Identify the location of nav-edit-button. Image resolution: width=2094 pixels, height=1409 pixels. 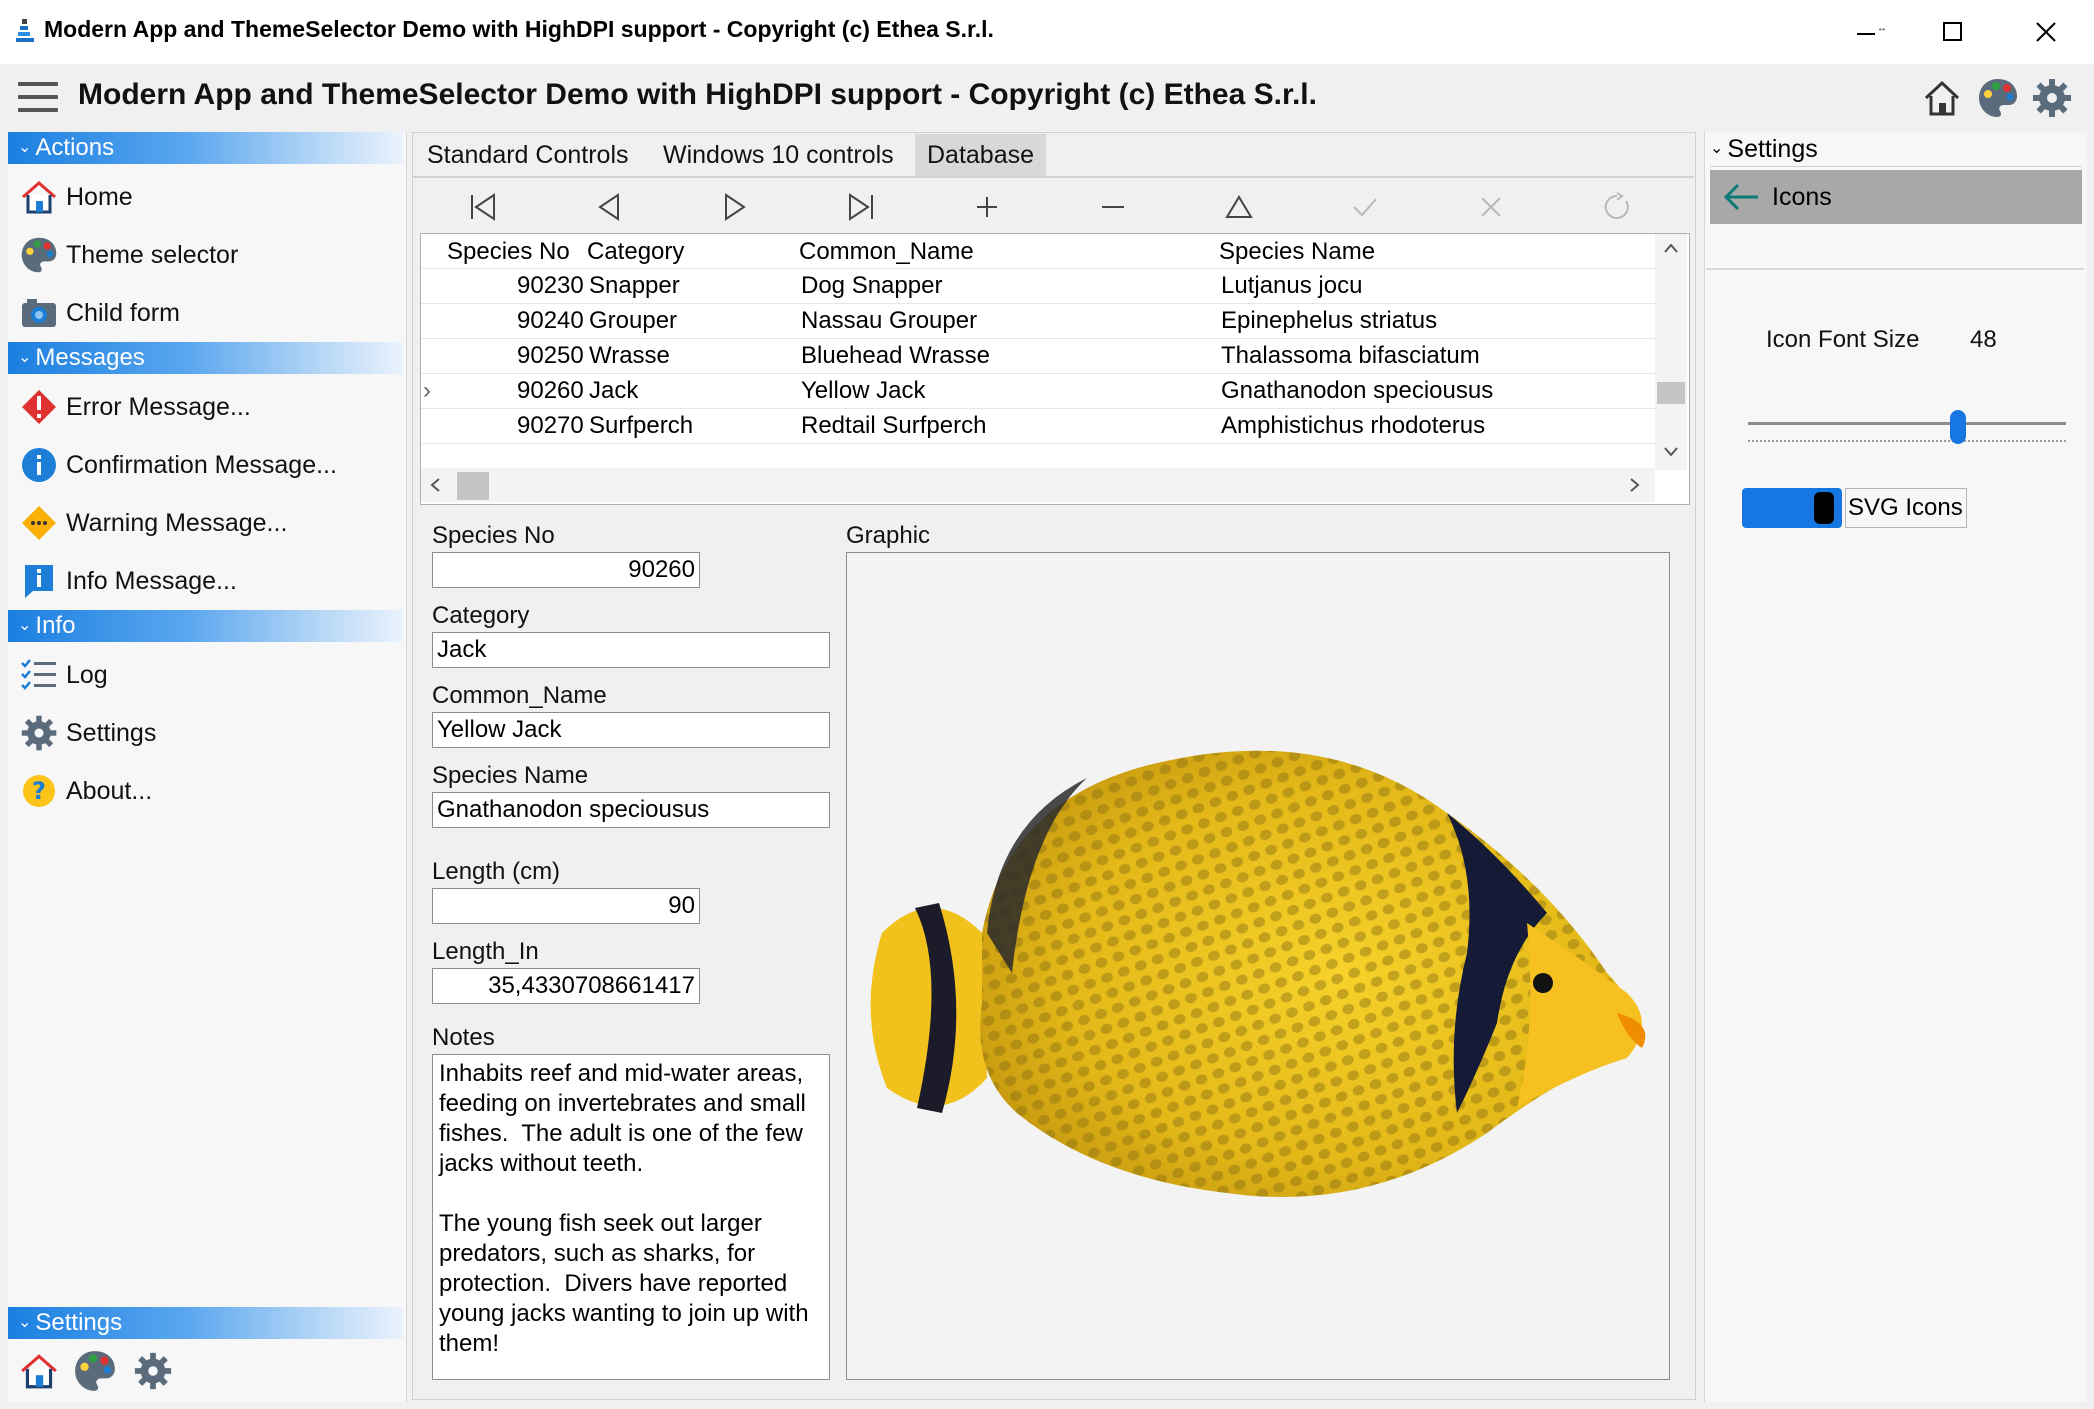
(1239, 207).